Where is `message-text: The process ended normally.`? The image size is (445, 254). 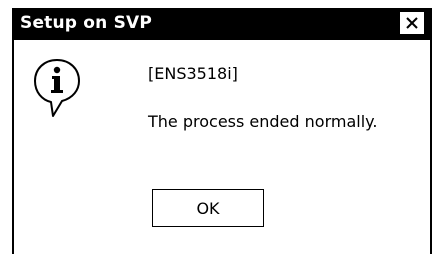 message-text: The process ended normally. is located at coordinates (263, 121).